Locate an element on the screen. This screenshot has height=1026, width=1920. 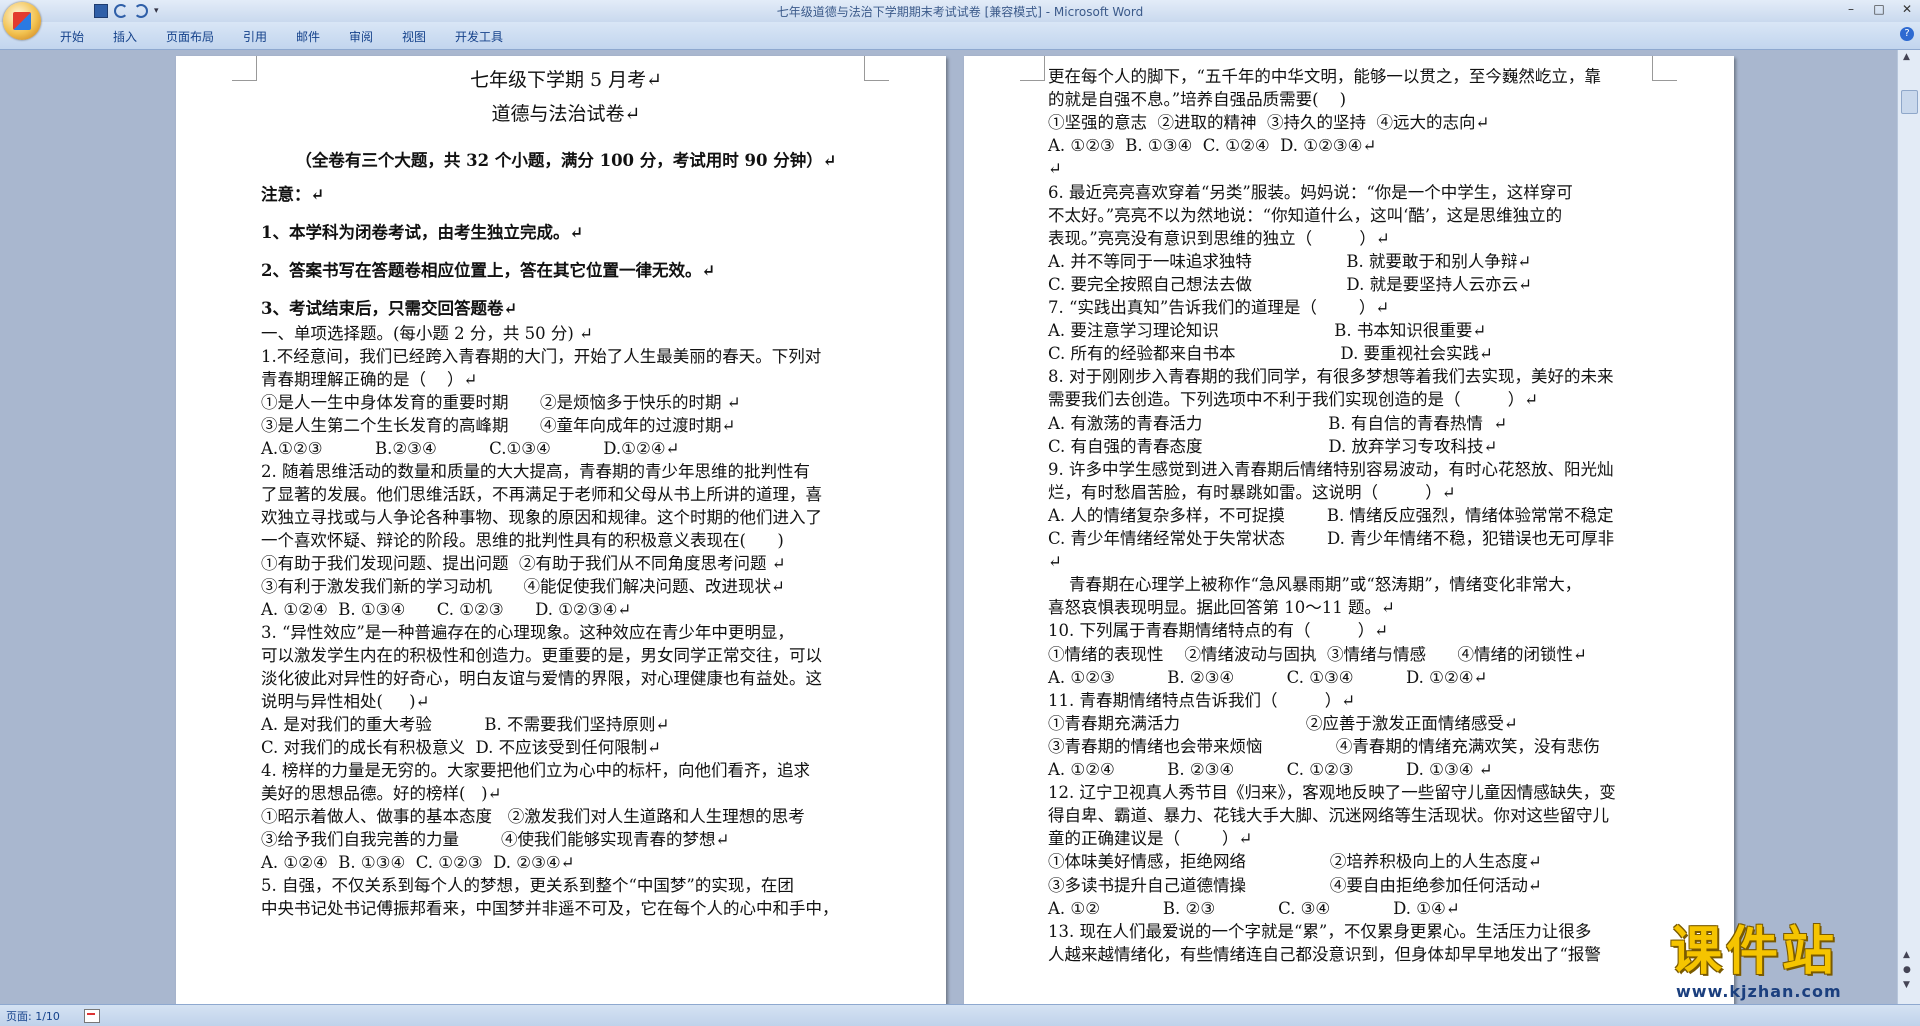
text-line: ①青春期充满活力 ②应善于激发正面情绪感受↵ is located at coordinates (1283, 723).